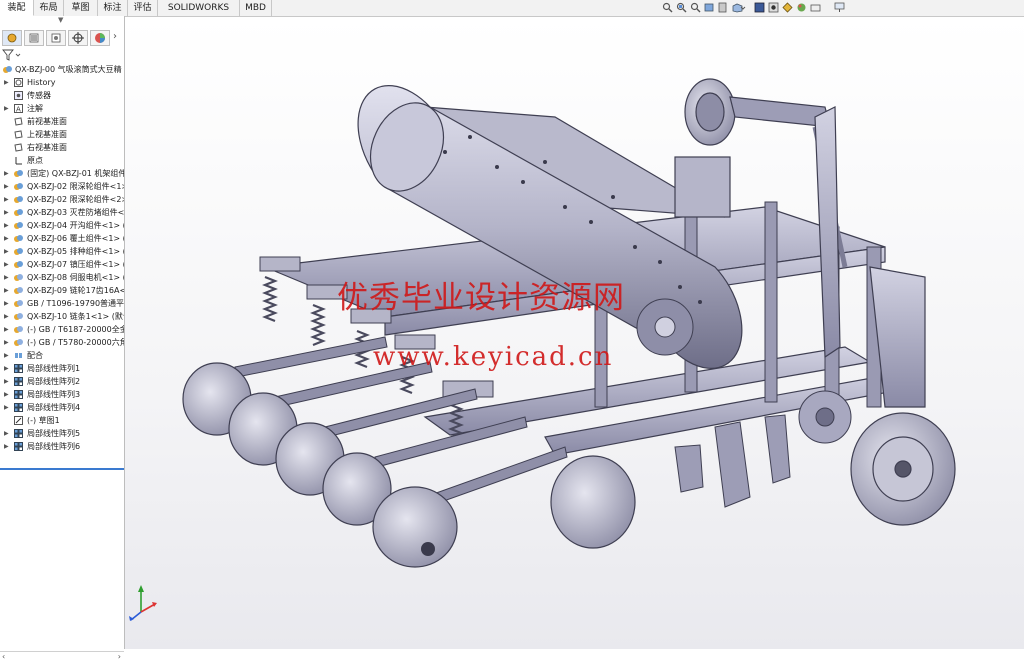 This screenshot has width=1024, height=664. I want to click on filter-bar, so click(62, 55).